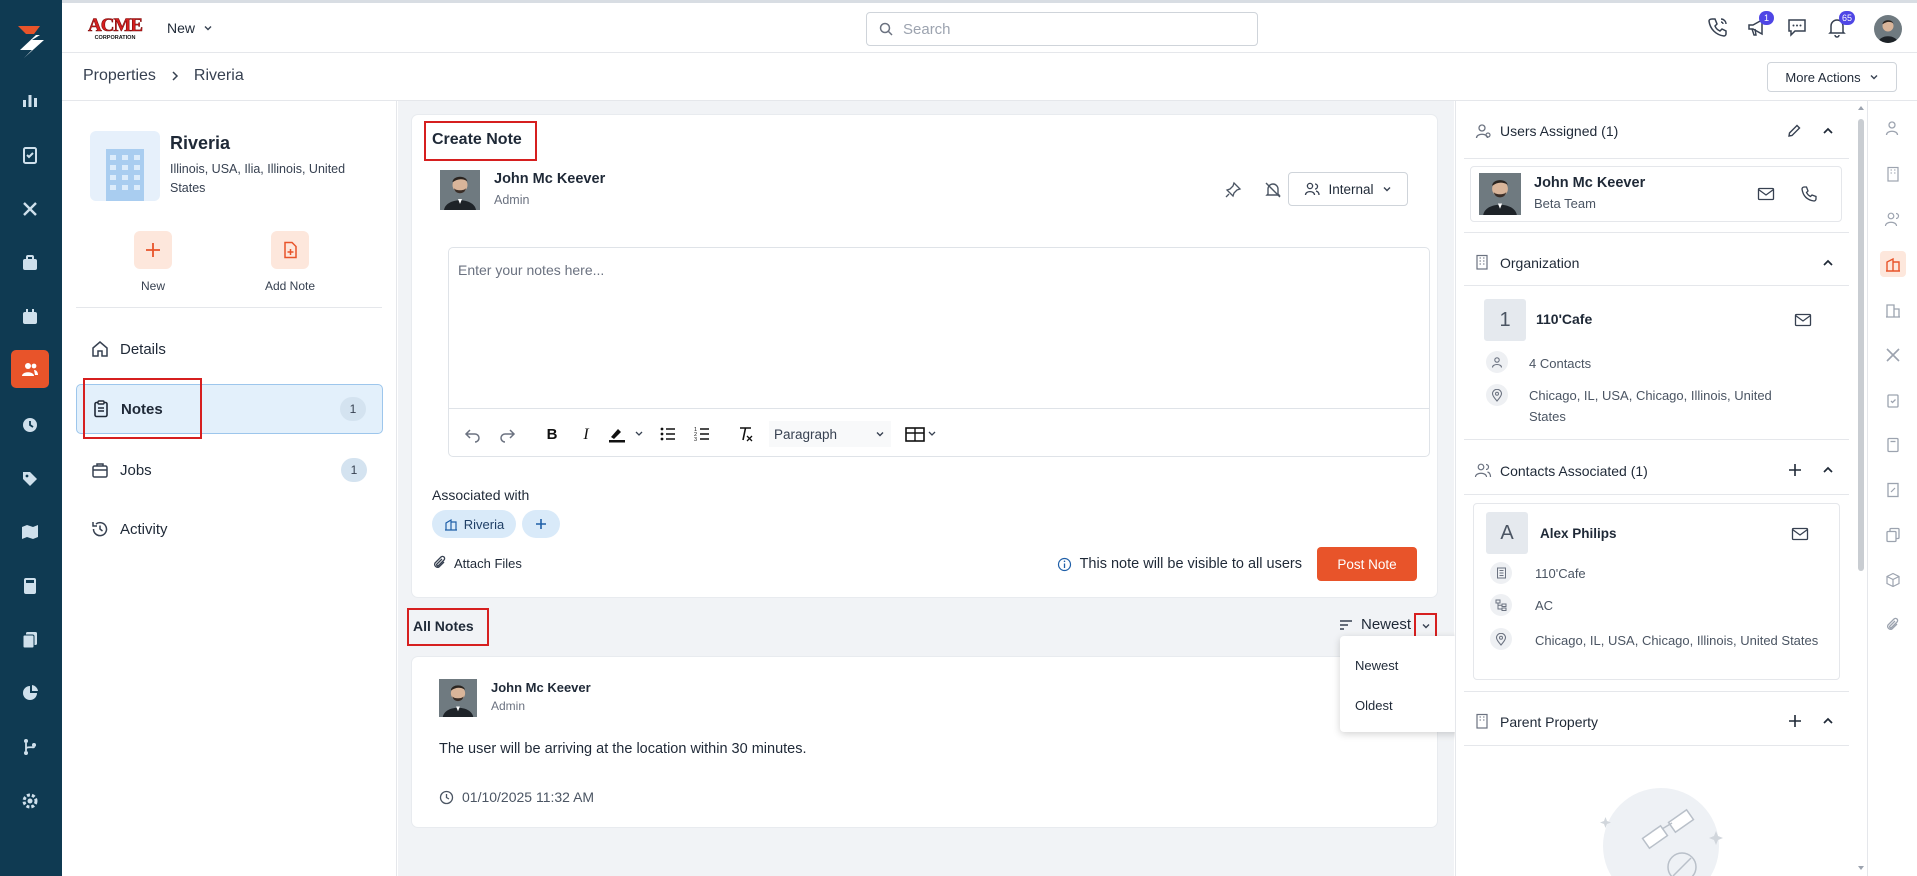 The width and height of the screenshot is (1917, 876). What do you see at coordinates (1656, 194) in the screenshot?
I see `assigned-user-card: John Mc Keever Beta Team` at bounding box center [1656, 194].